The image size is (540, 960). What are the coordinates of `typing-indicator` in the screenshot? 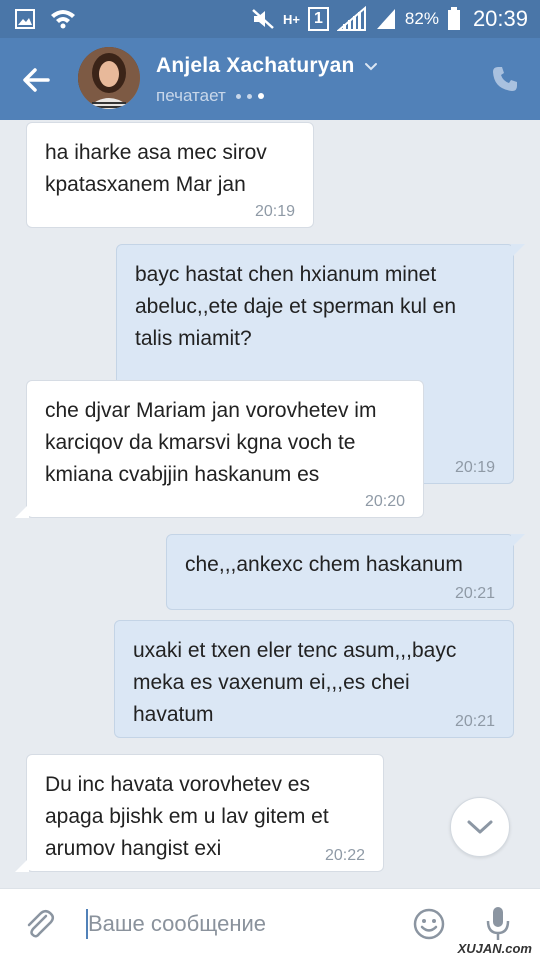 It's located at (249, 96).